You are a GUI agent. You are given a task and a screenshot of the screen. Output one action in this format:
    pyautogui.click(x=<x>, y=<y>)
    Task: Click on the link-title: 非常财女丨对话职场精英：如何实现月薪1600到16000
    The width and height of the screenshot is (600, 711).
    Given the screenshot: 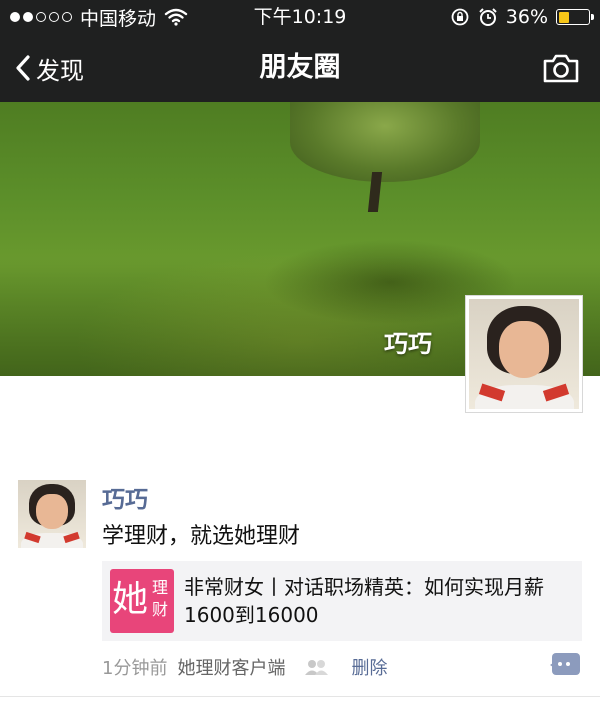 What is the action you would take?
    pyautogui.click(x=364, y=601)
    